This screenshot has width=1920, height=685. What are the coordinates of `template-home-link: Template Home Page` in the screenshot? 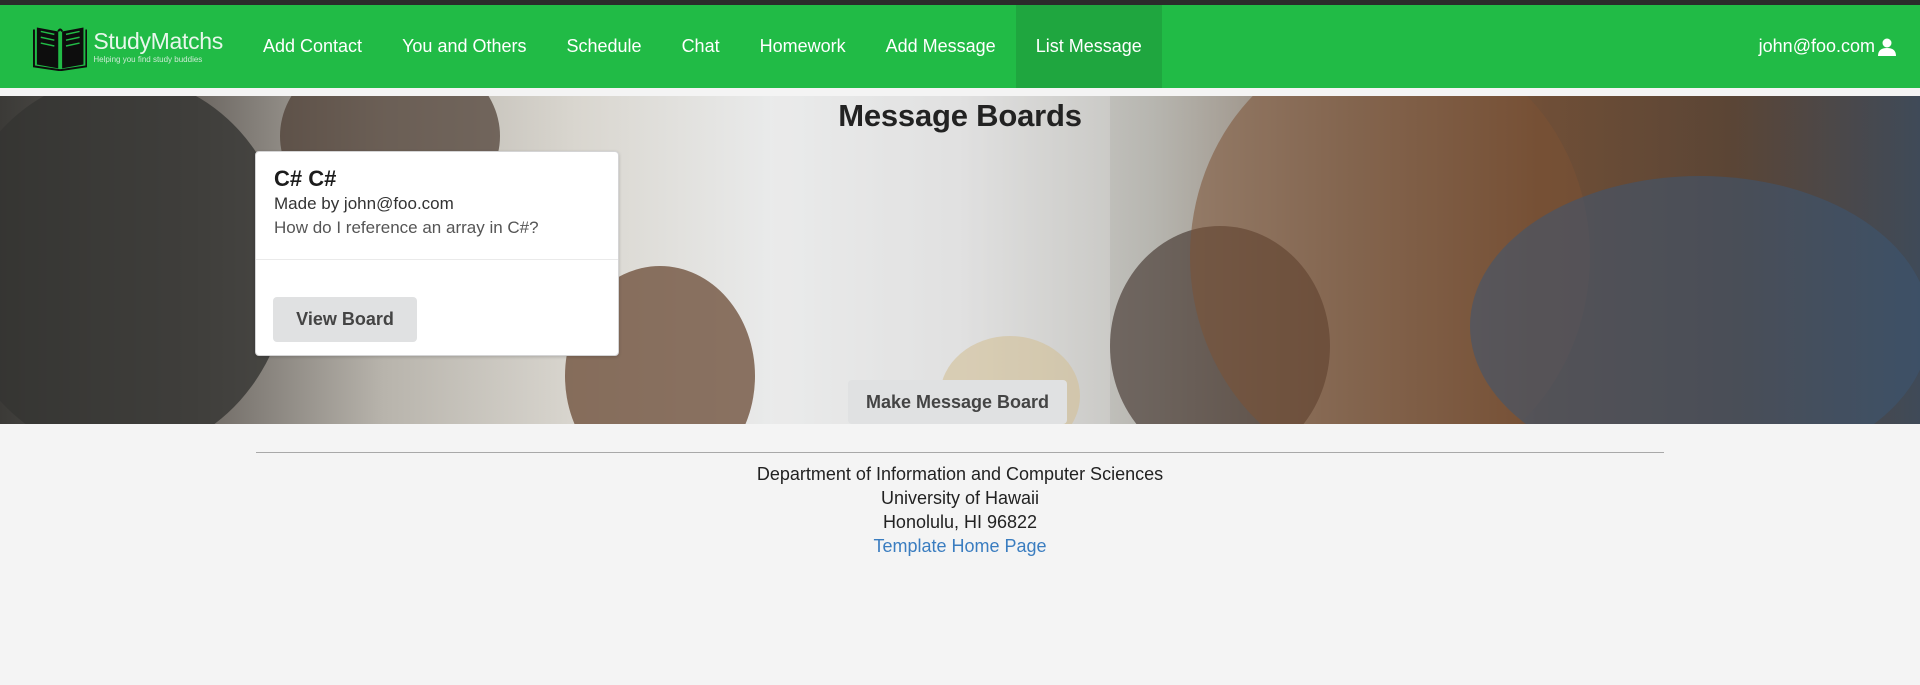 It's located at (960, 546).